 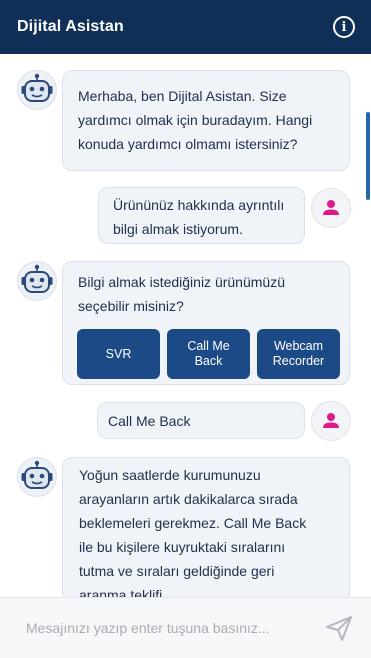 What do you see at coordinates (339, 628) in the screenshot?
I see `send-icon` at bounding box center [339, 628].